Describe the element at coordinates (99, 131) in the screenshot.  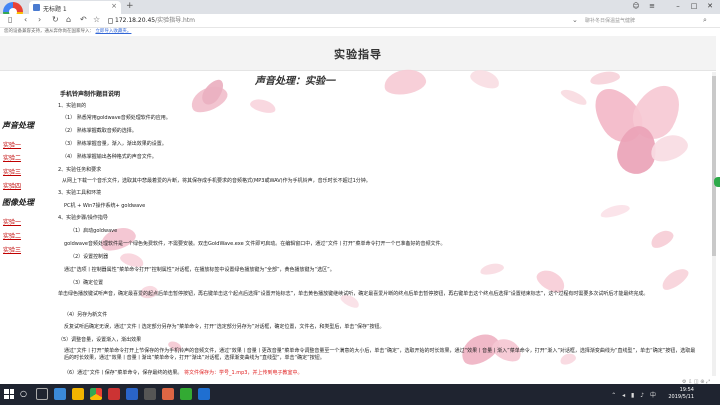
I see `text-line: （2） 熟练掌握截取音频的选择。` at that location.